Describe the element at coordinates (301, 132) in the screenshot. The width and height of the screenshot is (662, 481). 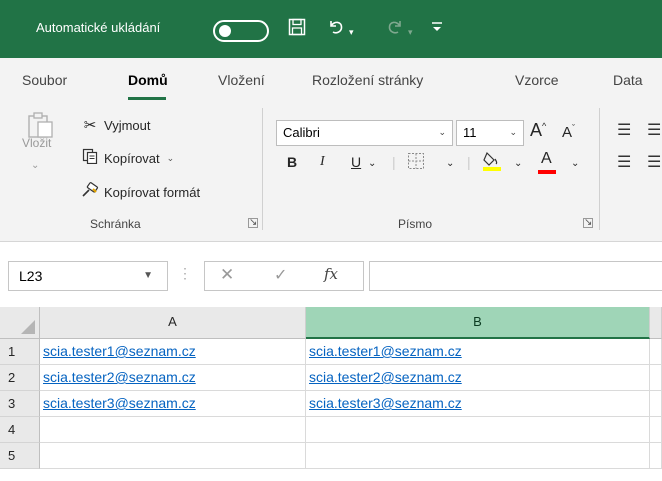
I see `font-name-value: Calibri` at that location.